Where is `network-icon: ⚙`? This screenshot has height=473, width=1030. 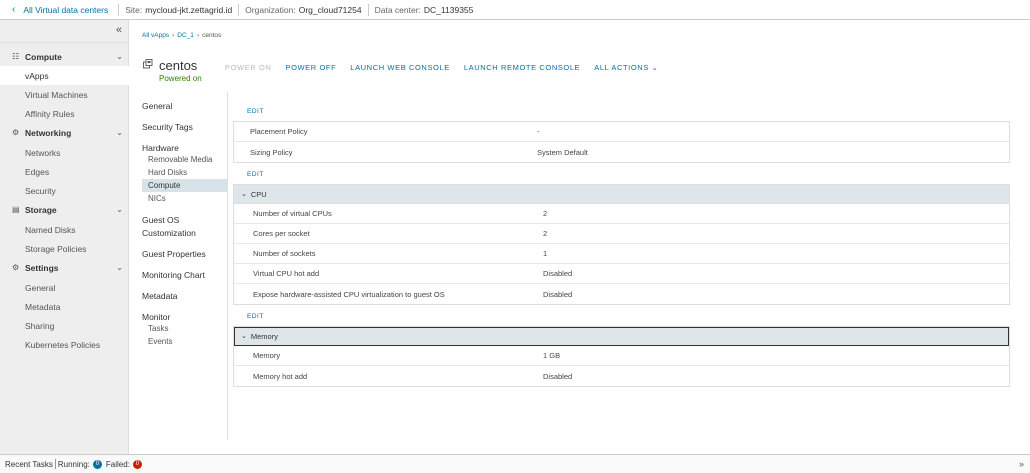 network-icon: ⚙ is located at coordinates (16, 132).